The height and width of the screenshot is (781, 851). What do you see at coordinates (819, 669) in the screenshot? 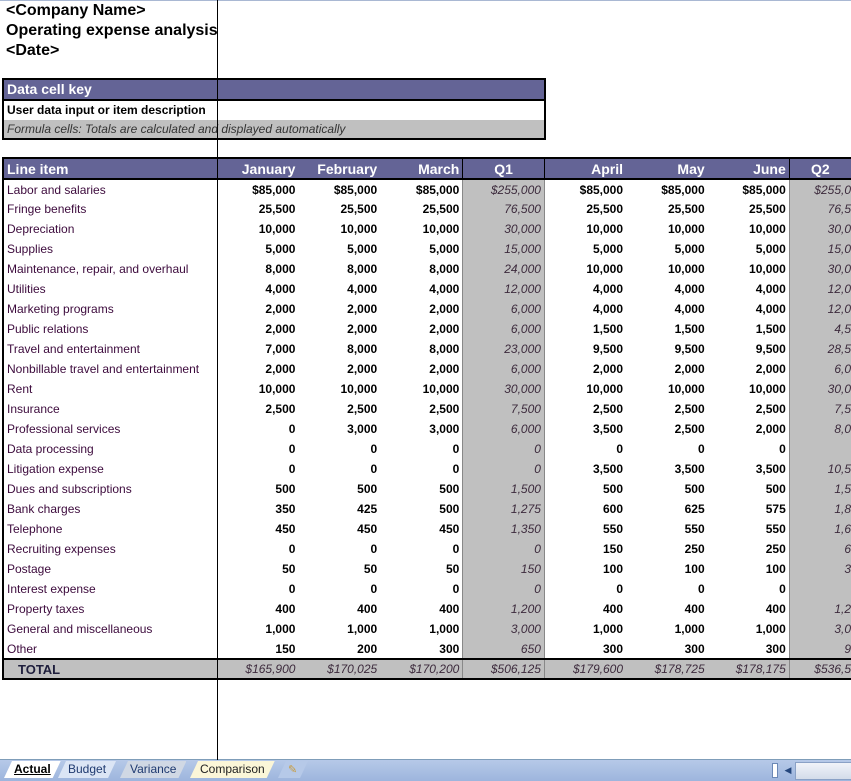
I see `total-q2-cell: $536,5` at bounding box center [819, 669].